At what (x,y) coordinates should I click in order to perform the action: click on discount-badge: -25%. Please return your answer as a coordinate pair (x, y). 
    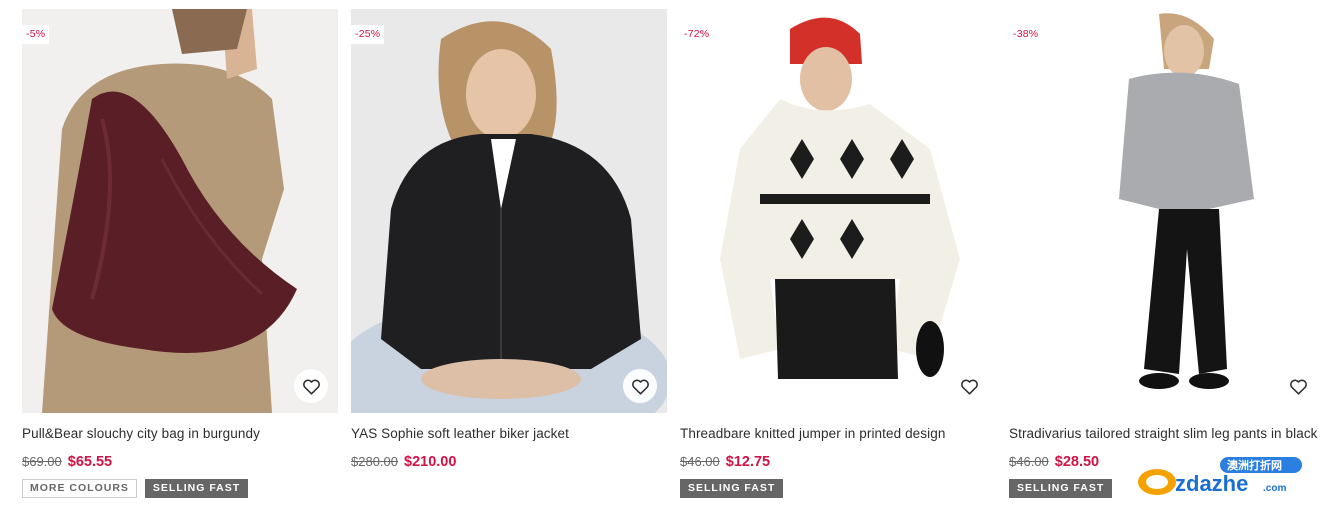
    Looking at the image, I should click on (368, 34).